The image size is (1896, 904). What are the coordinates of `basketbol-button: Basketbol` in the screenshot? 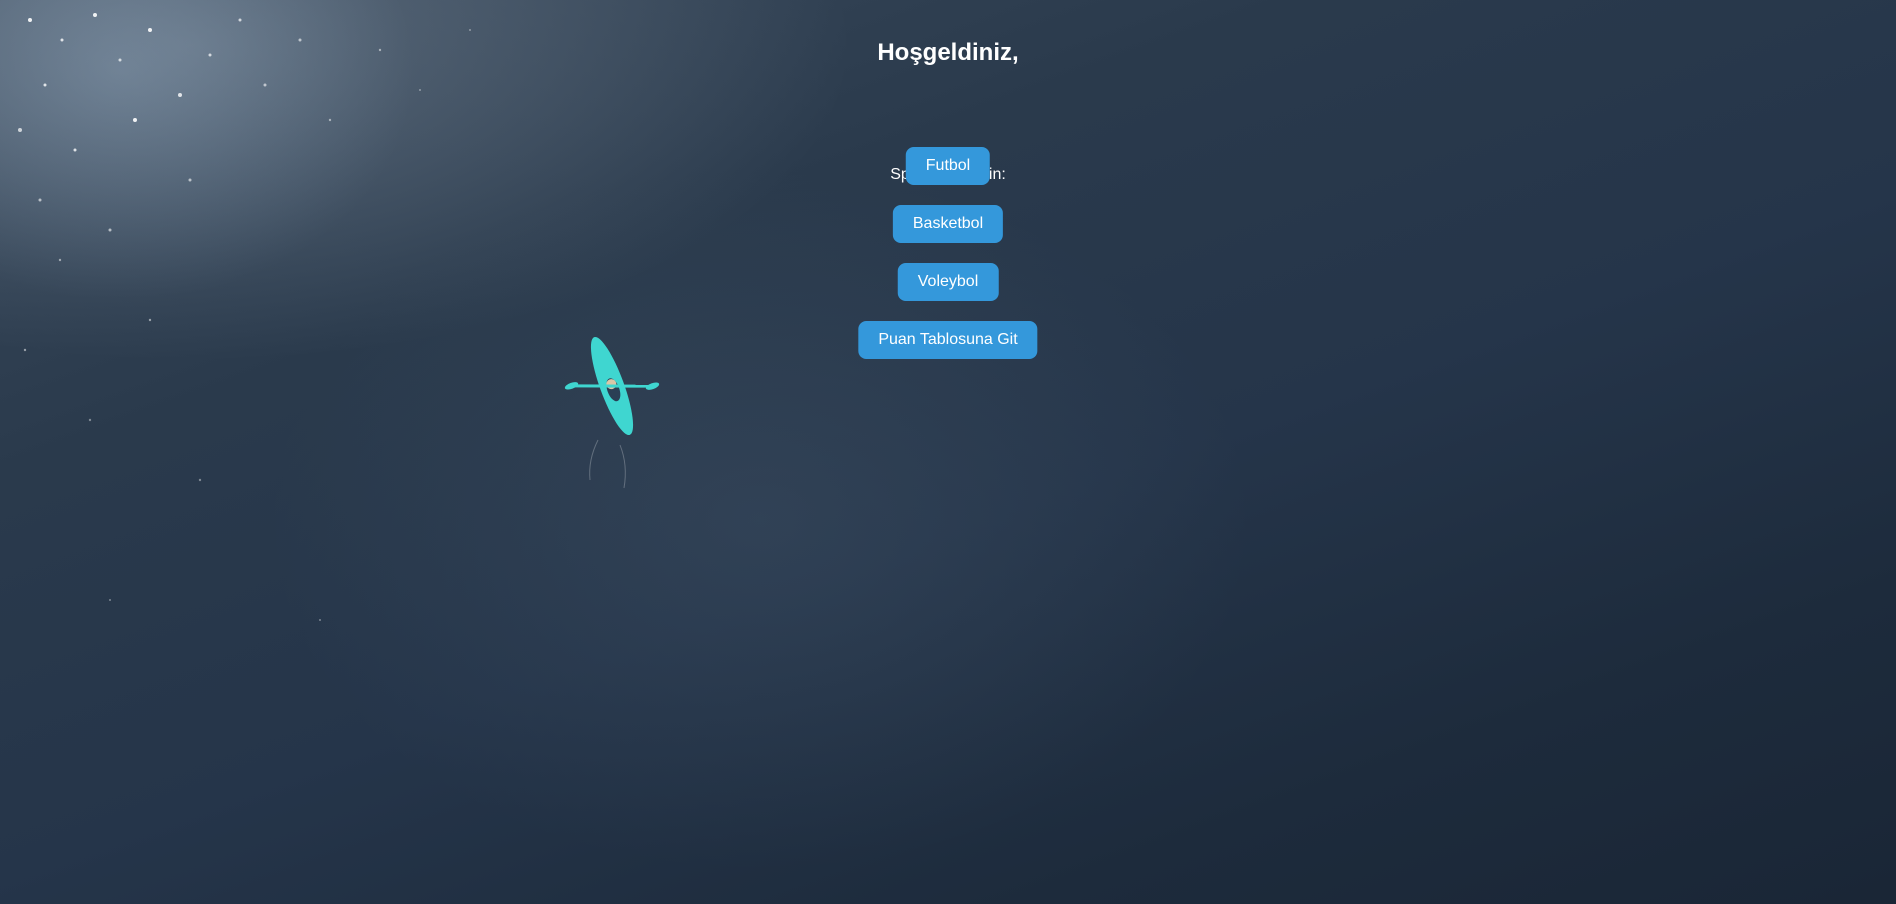 It's located at (948, 224).